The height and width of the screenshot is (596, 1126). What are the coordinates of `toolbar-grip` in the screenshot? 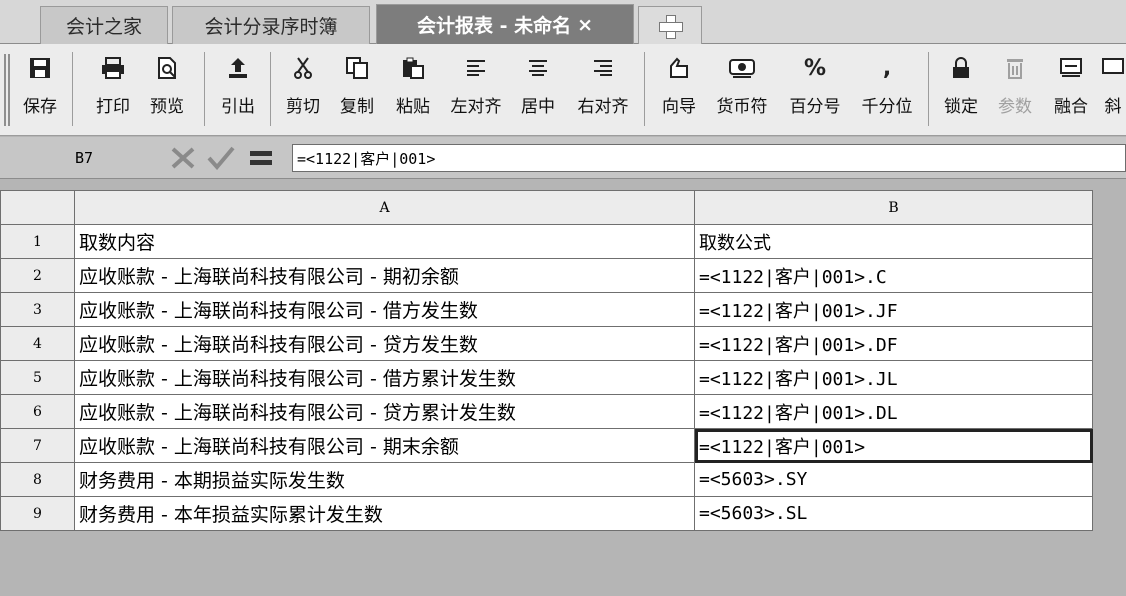 It's located at (7, 90).